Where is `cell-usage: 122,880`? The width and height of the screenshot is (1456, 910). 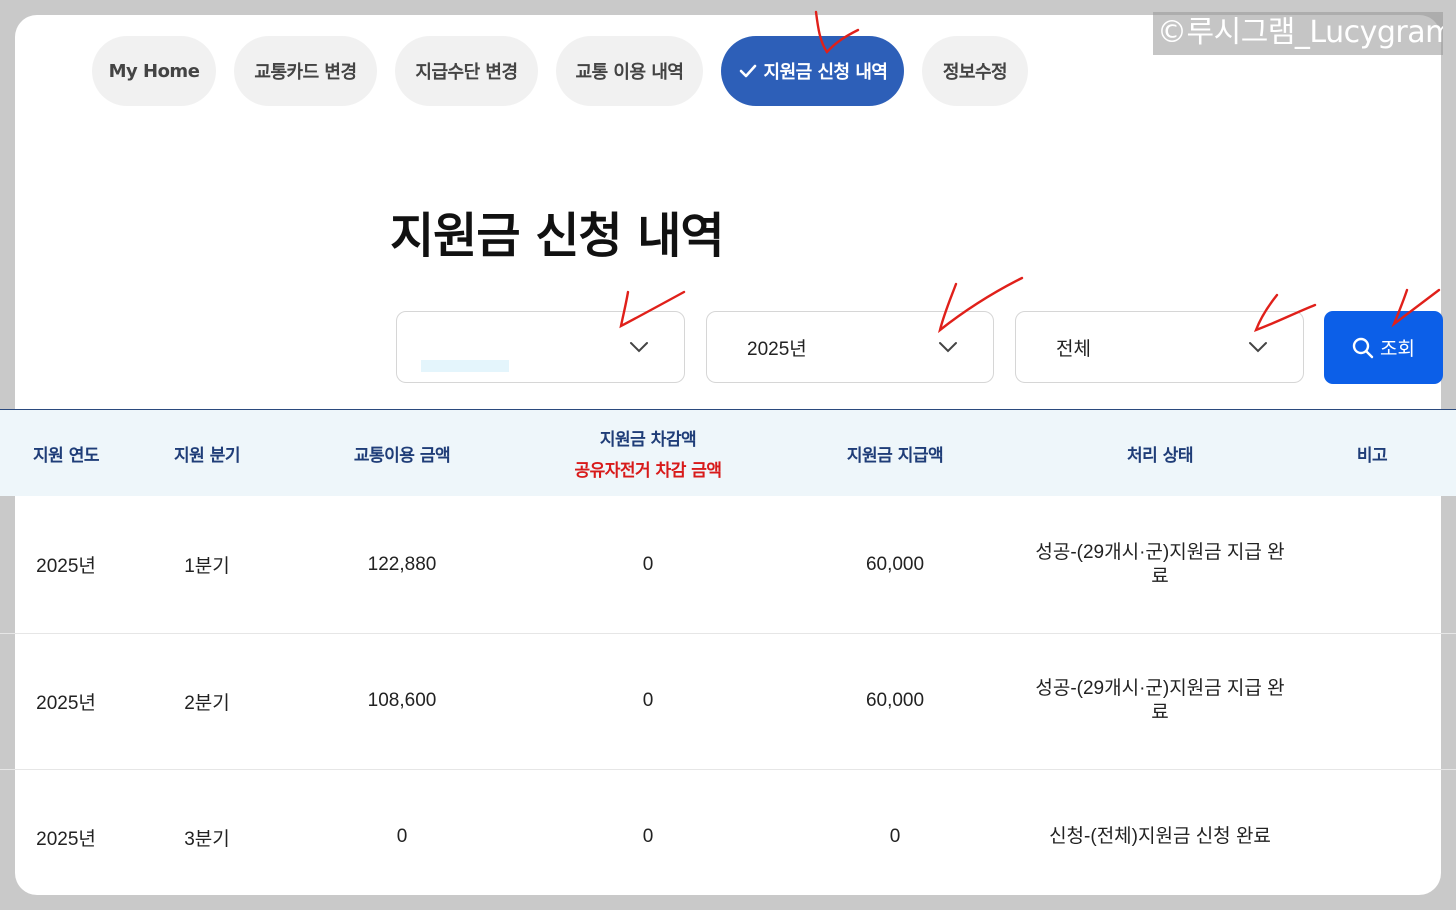
cell-usage: 122,880 is located at coordinates (402, 564).